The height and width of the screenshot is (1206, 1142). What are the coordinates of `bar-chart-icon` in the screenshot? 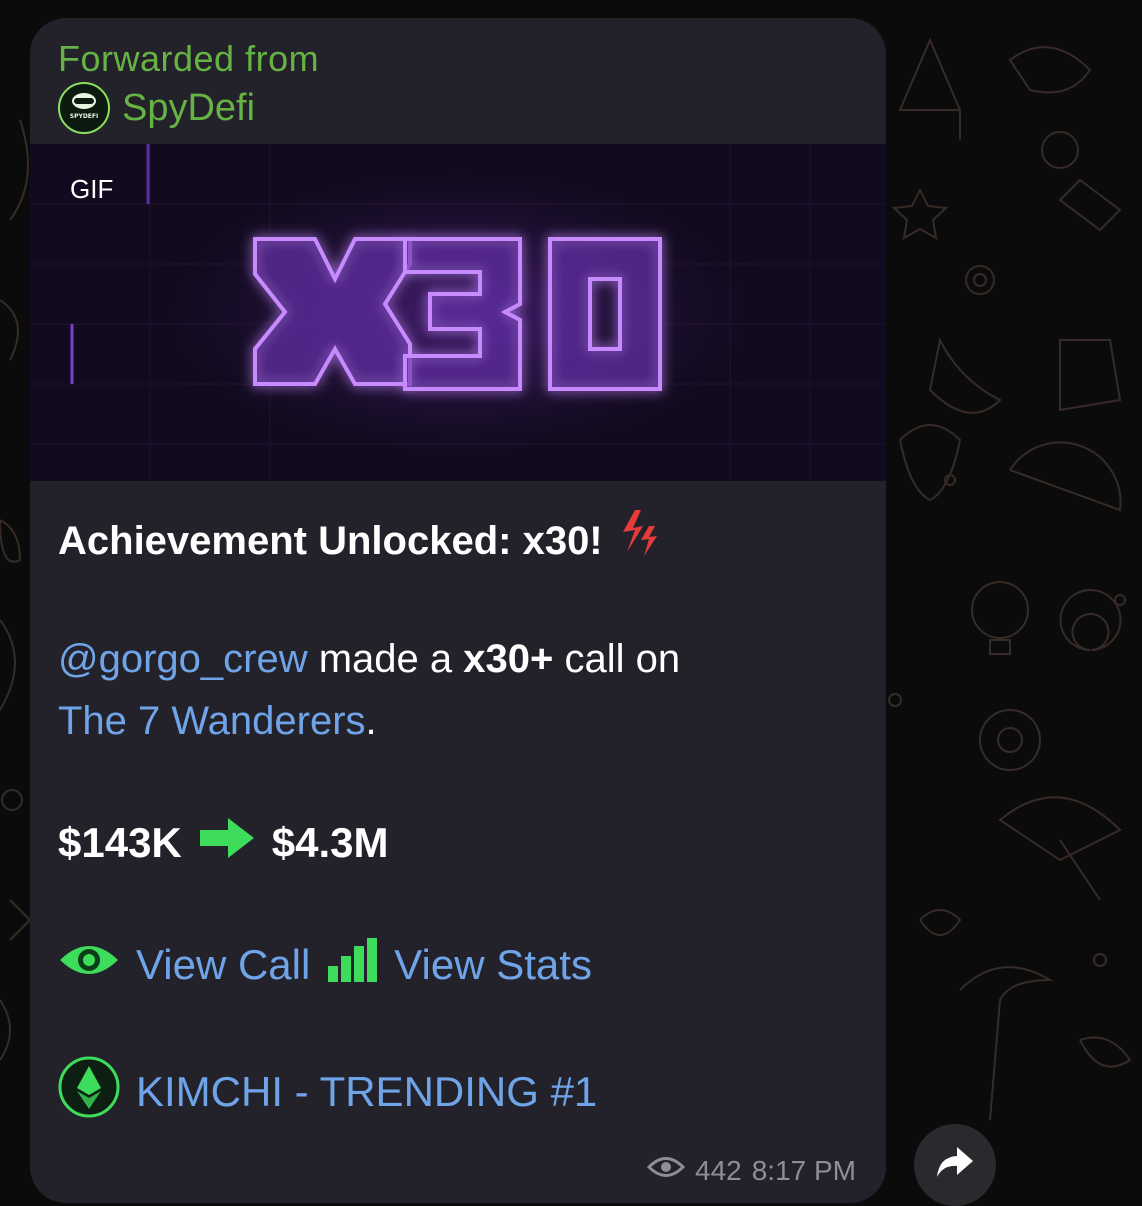 It's located at (352, 965).